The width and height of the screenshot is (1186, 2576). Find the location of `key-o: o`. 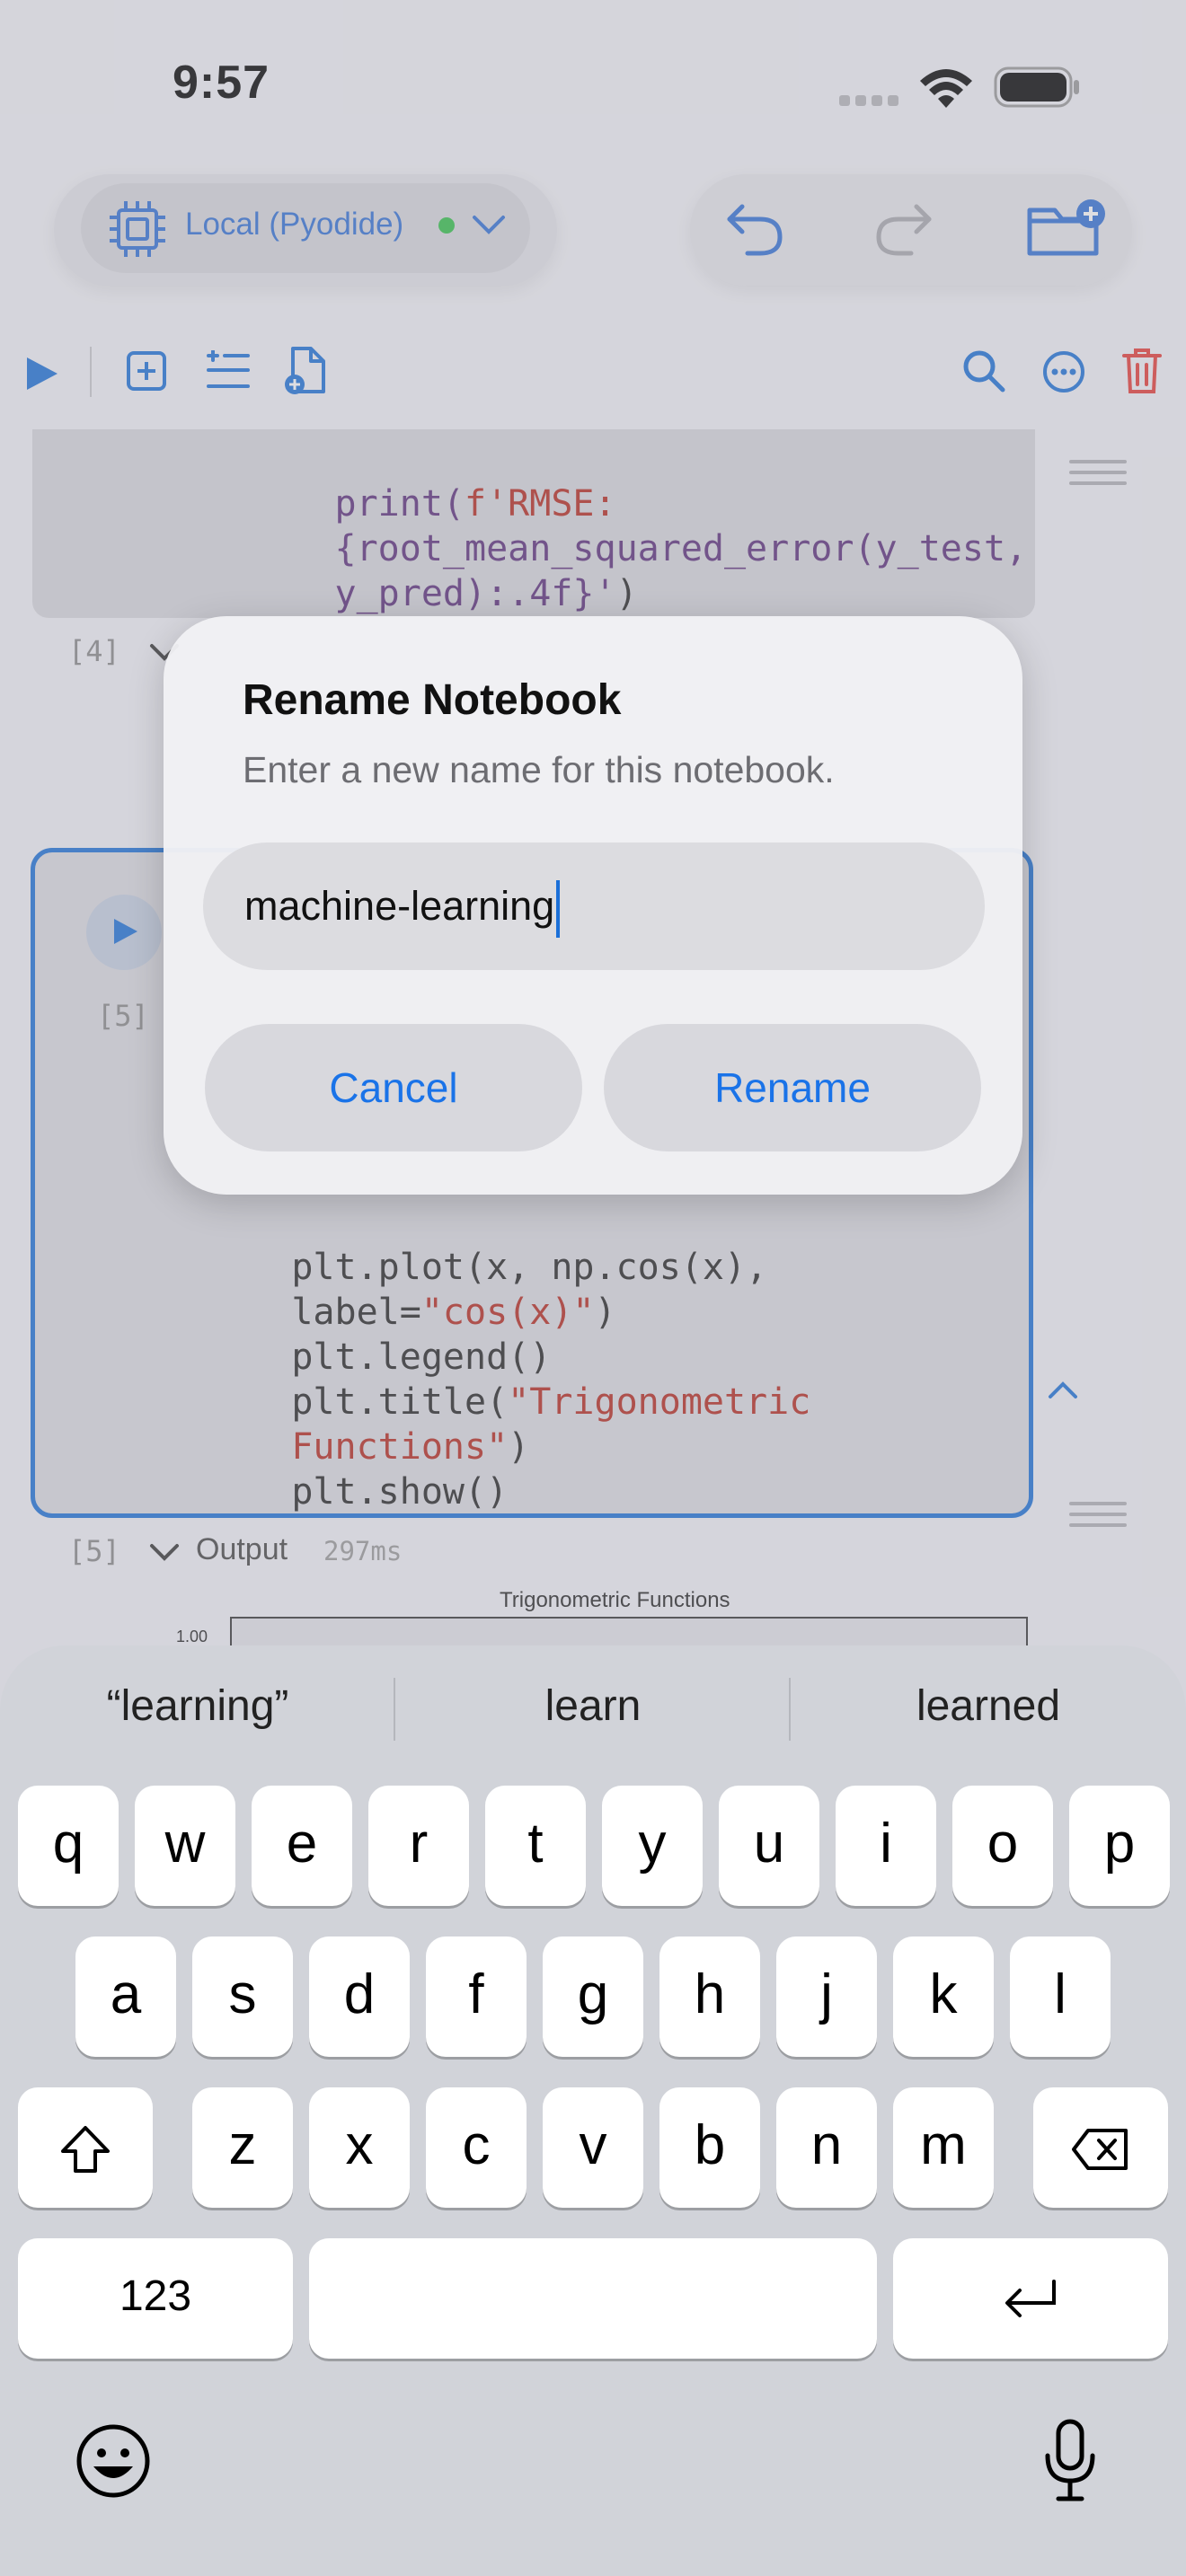

key-o: o is located at coordinates (1002, 1846).